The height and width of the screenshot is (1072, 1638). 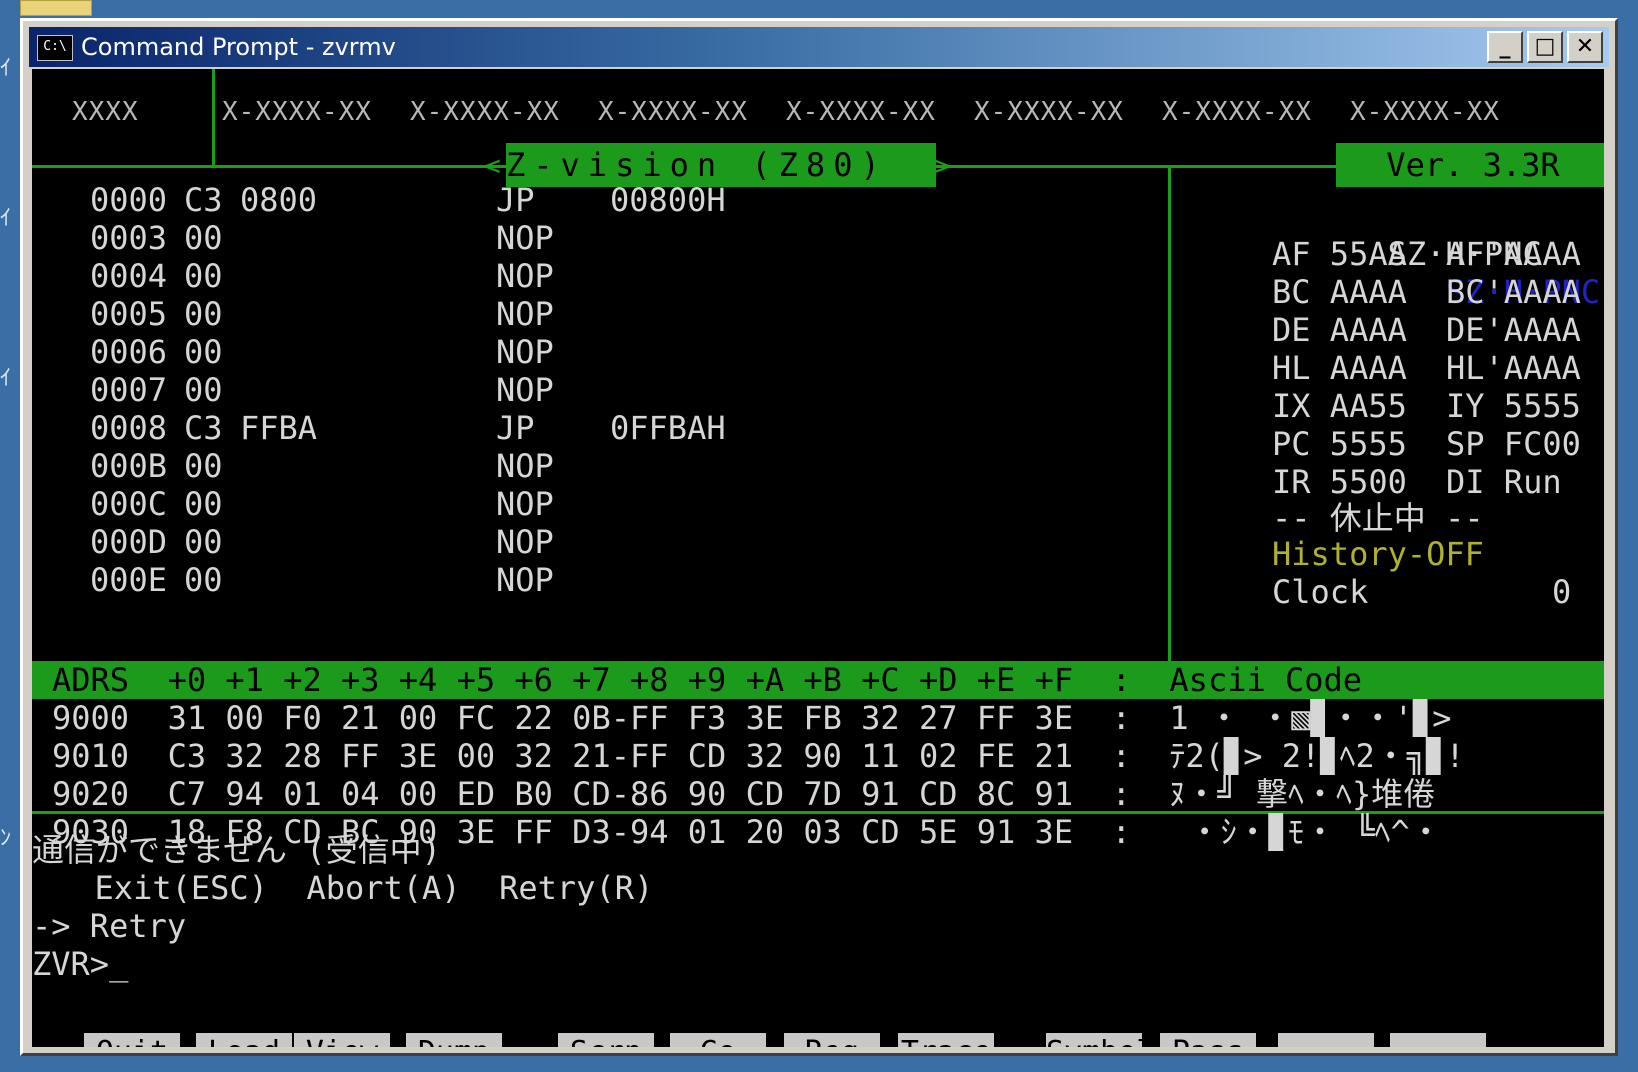 I want to click on clock-label: Clock, so click(x=1320, y=592).